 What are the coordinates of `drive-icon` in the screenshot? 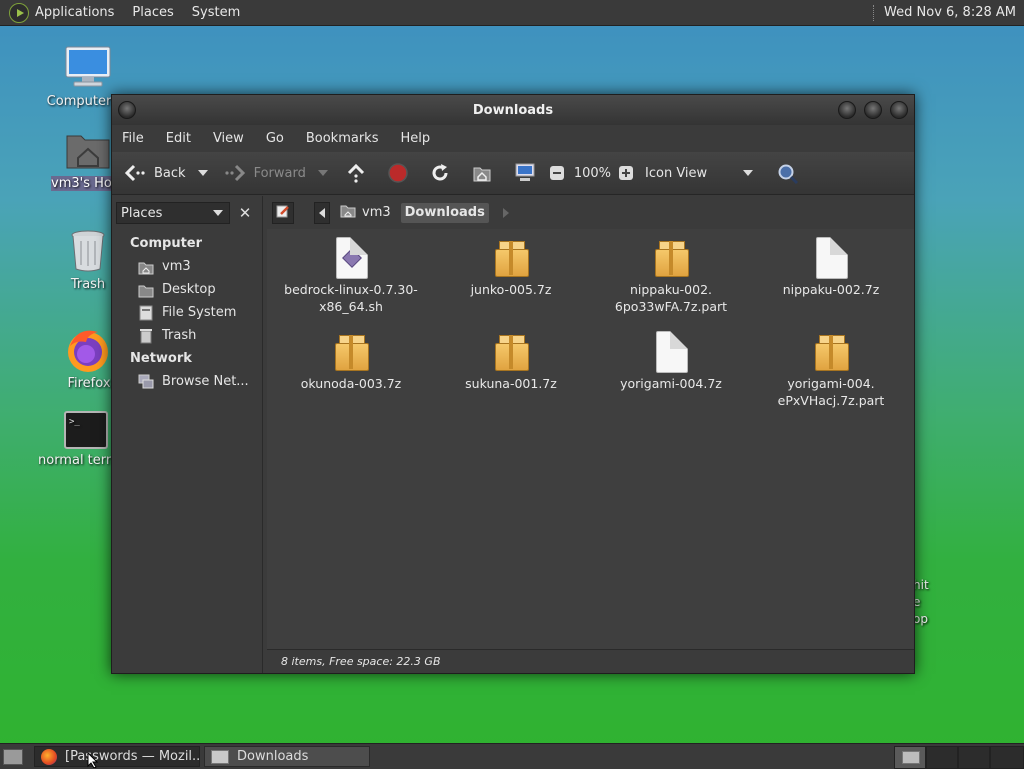 It's located at (146, 313).